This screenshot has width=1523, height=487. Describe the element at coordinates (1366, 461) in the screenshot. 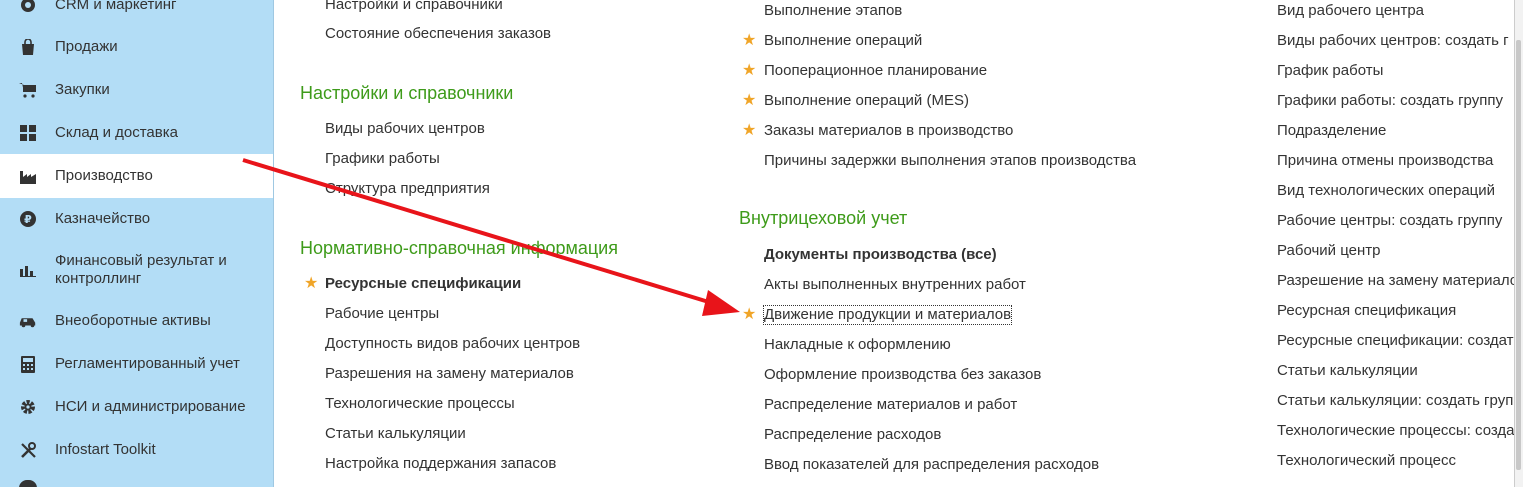

I see `link-col3-item: Технологический процесс` at that location.